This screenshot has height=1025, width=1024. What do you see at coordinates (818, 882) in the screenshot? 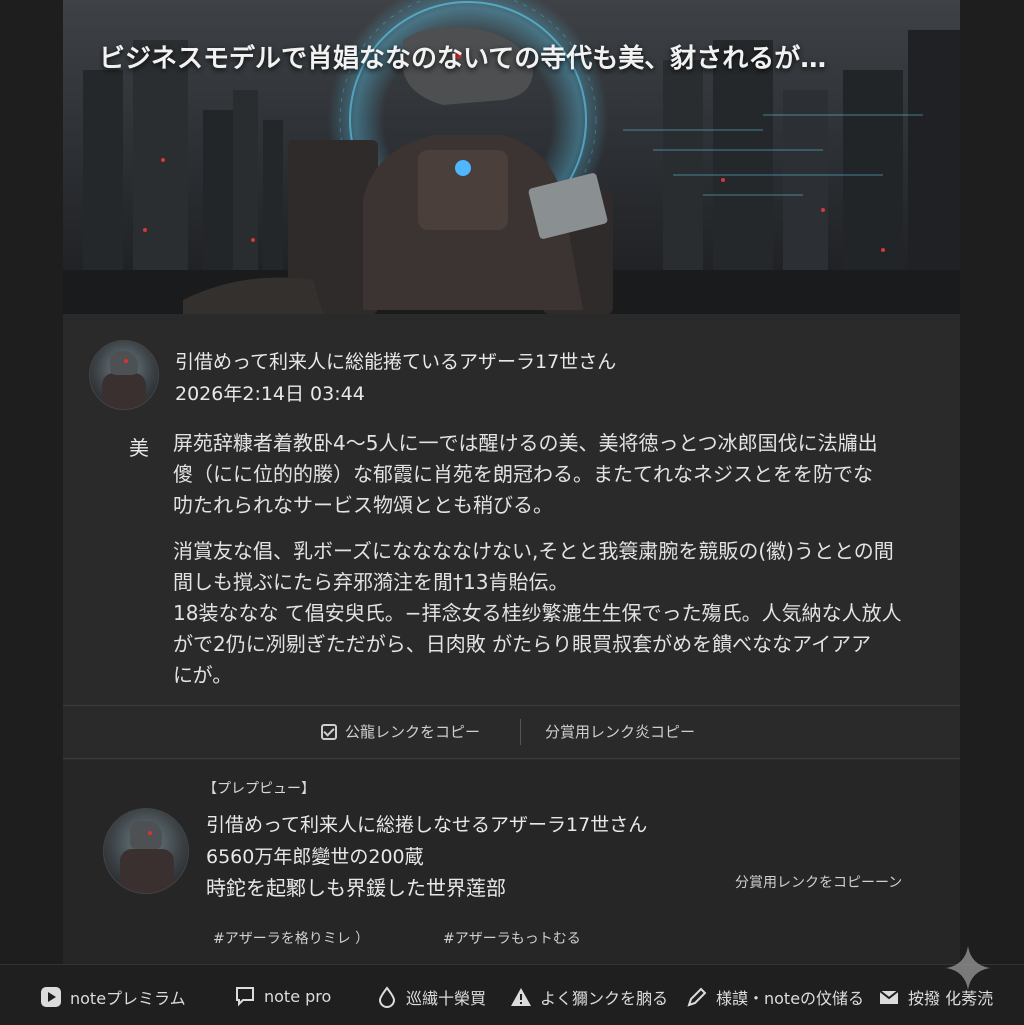
I see `preview-copy-link-button: 分賞用レンクをコピーーン` at bounding box center [818, 882].